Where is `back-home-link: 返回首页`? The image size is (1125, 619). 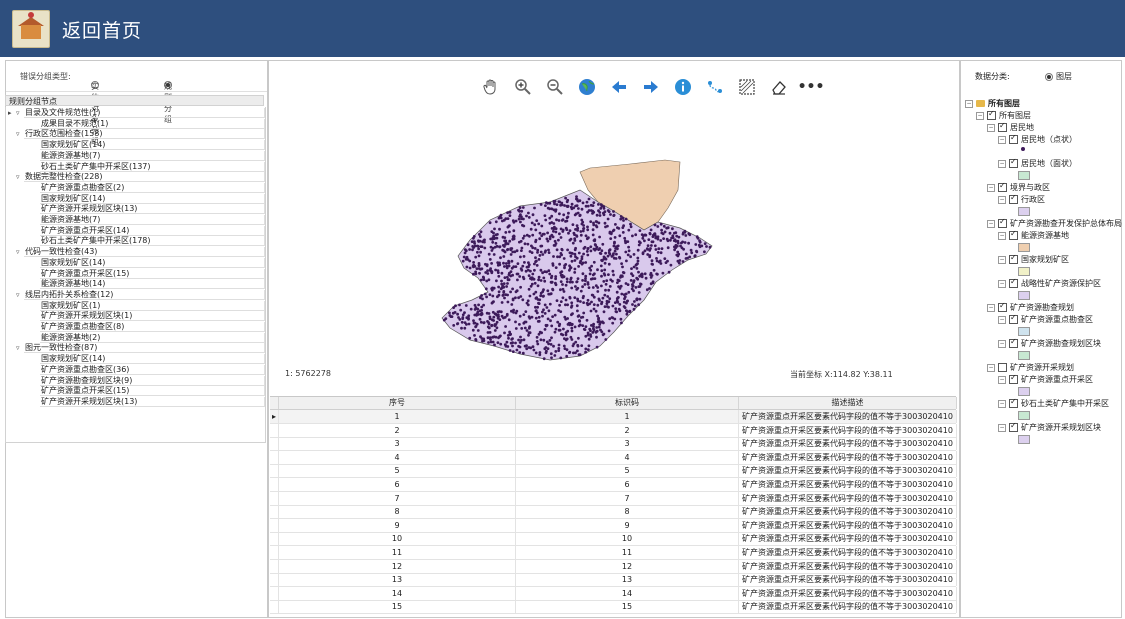 back-home-link: 返回首页 is located at coordinates (102, 29).